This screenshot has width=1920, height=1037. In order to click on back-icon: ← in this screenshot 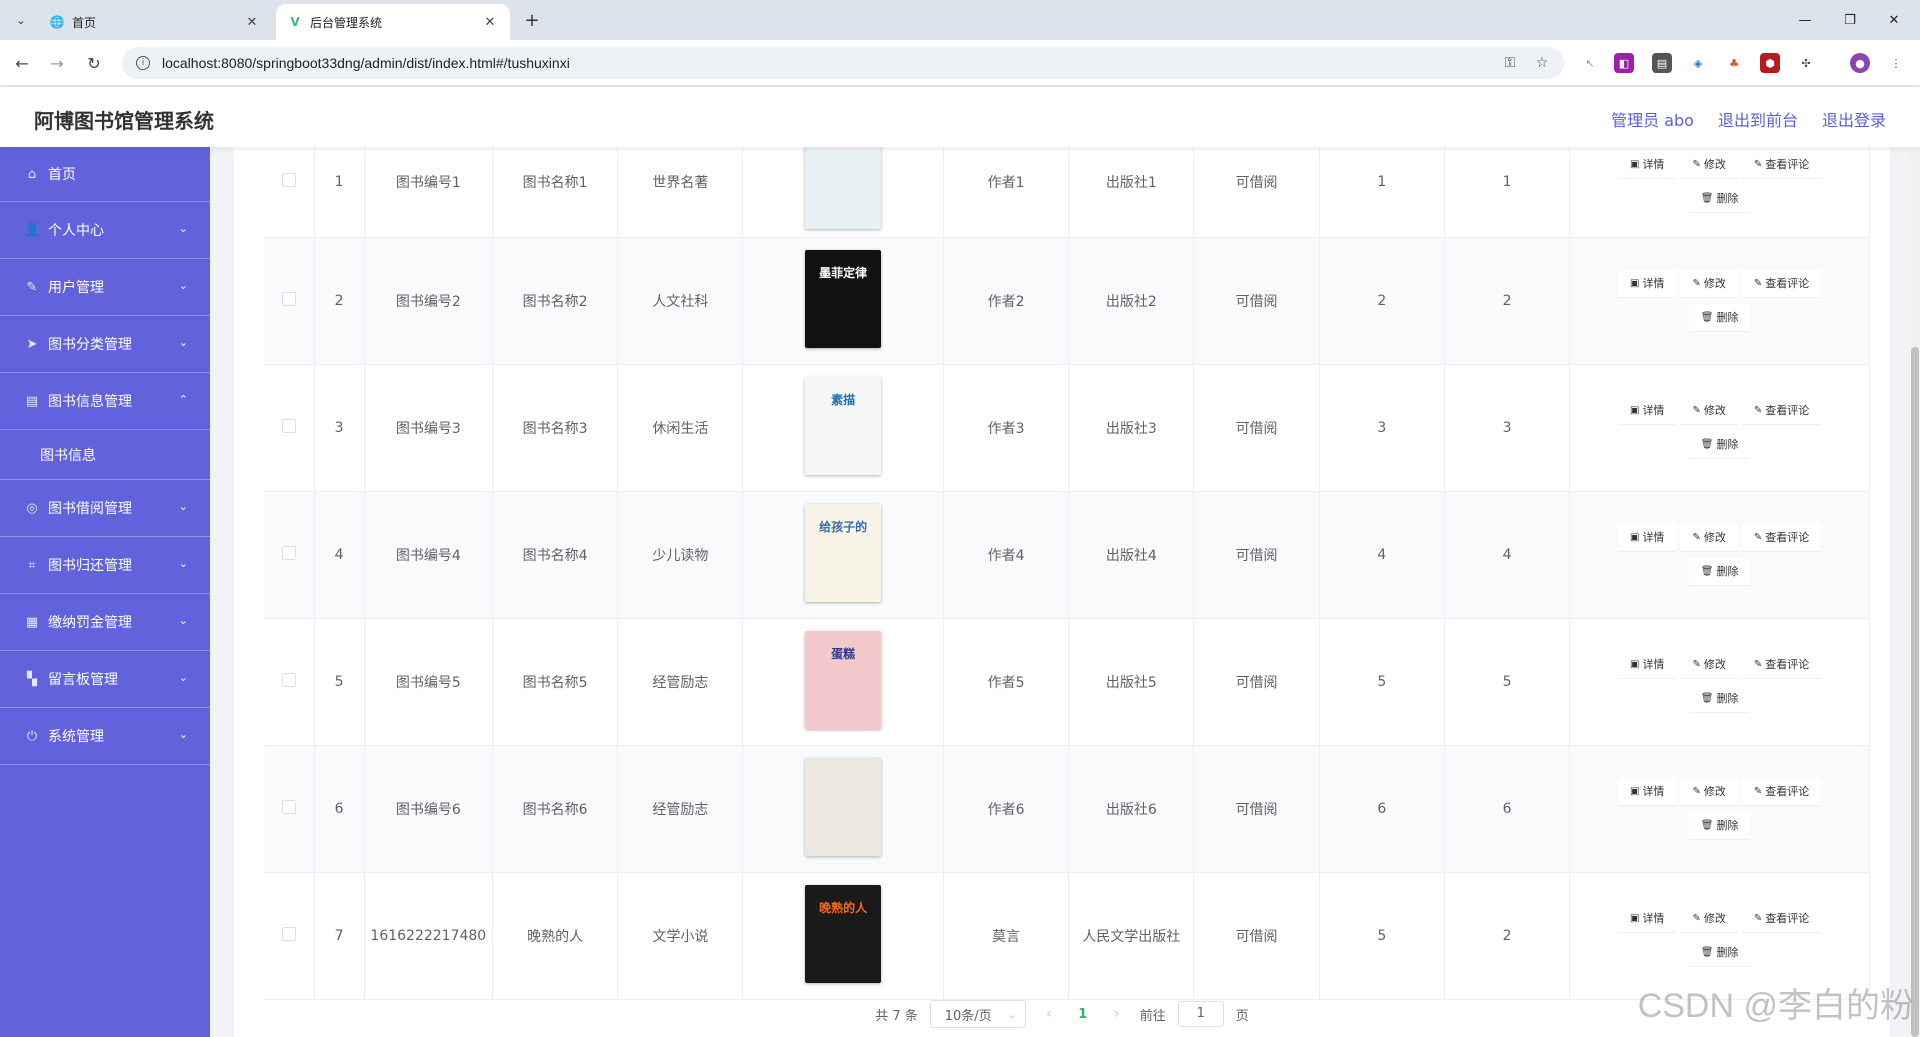, I will do `click(22, 63)`.